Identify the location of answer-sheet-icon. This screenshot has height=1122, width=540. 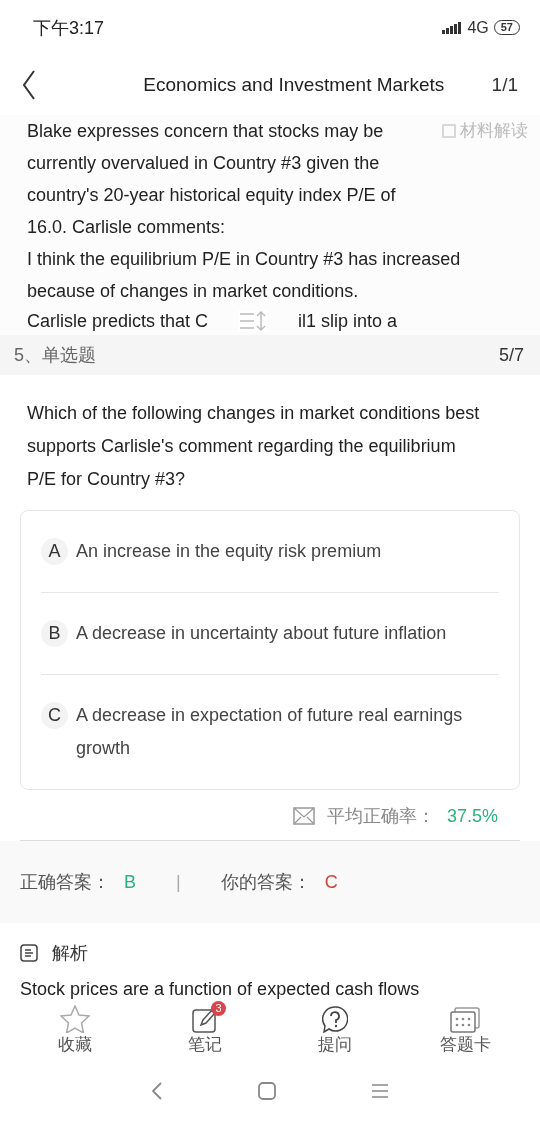
(465, 1020).